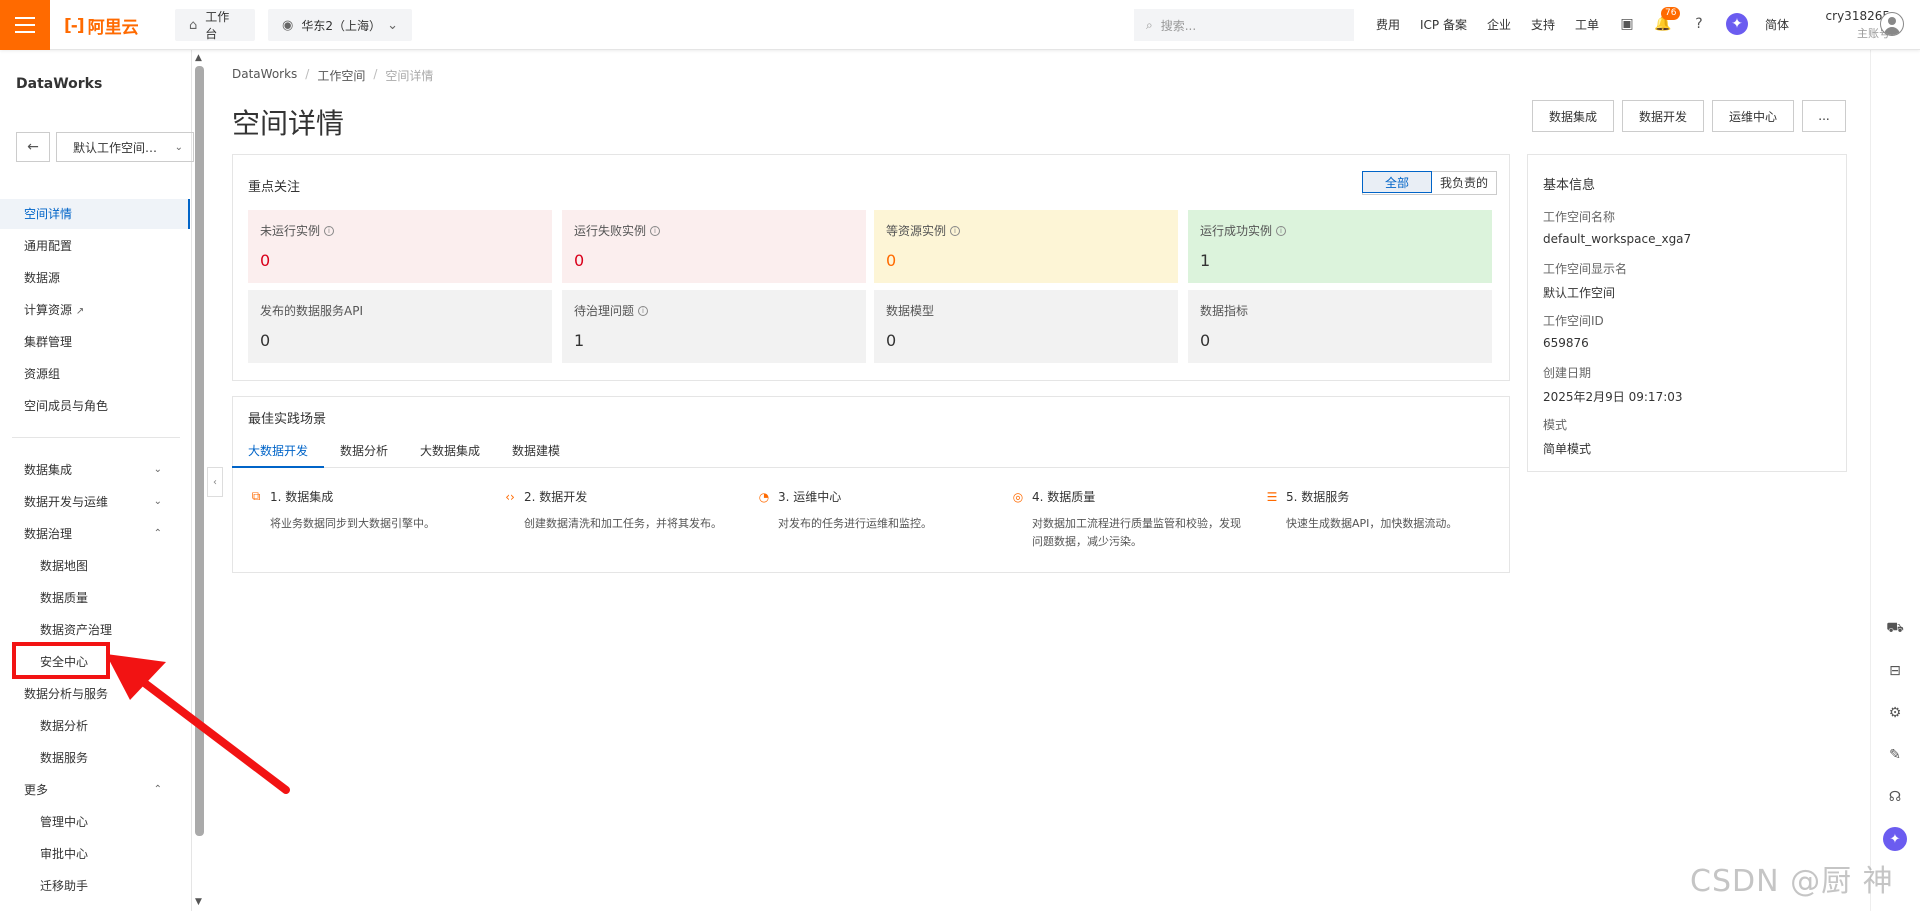 Image resolution: width=1920 pixels, height=911 pixels. I want to click on stat-label: 发布的数据服务API, so click(400, 310).